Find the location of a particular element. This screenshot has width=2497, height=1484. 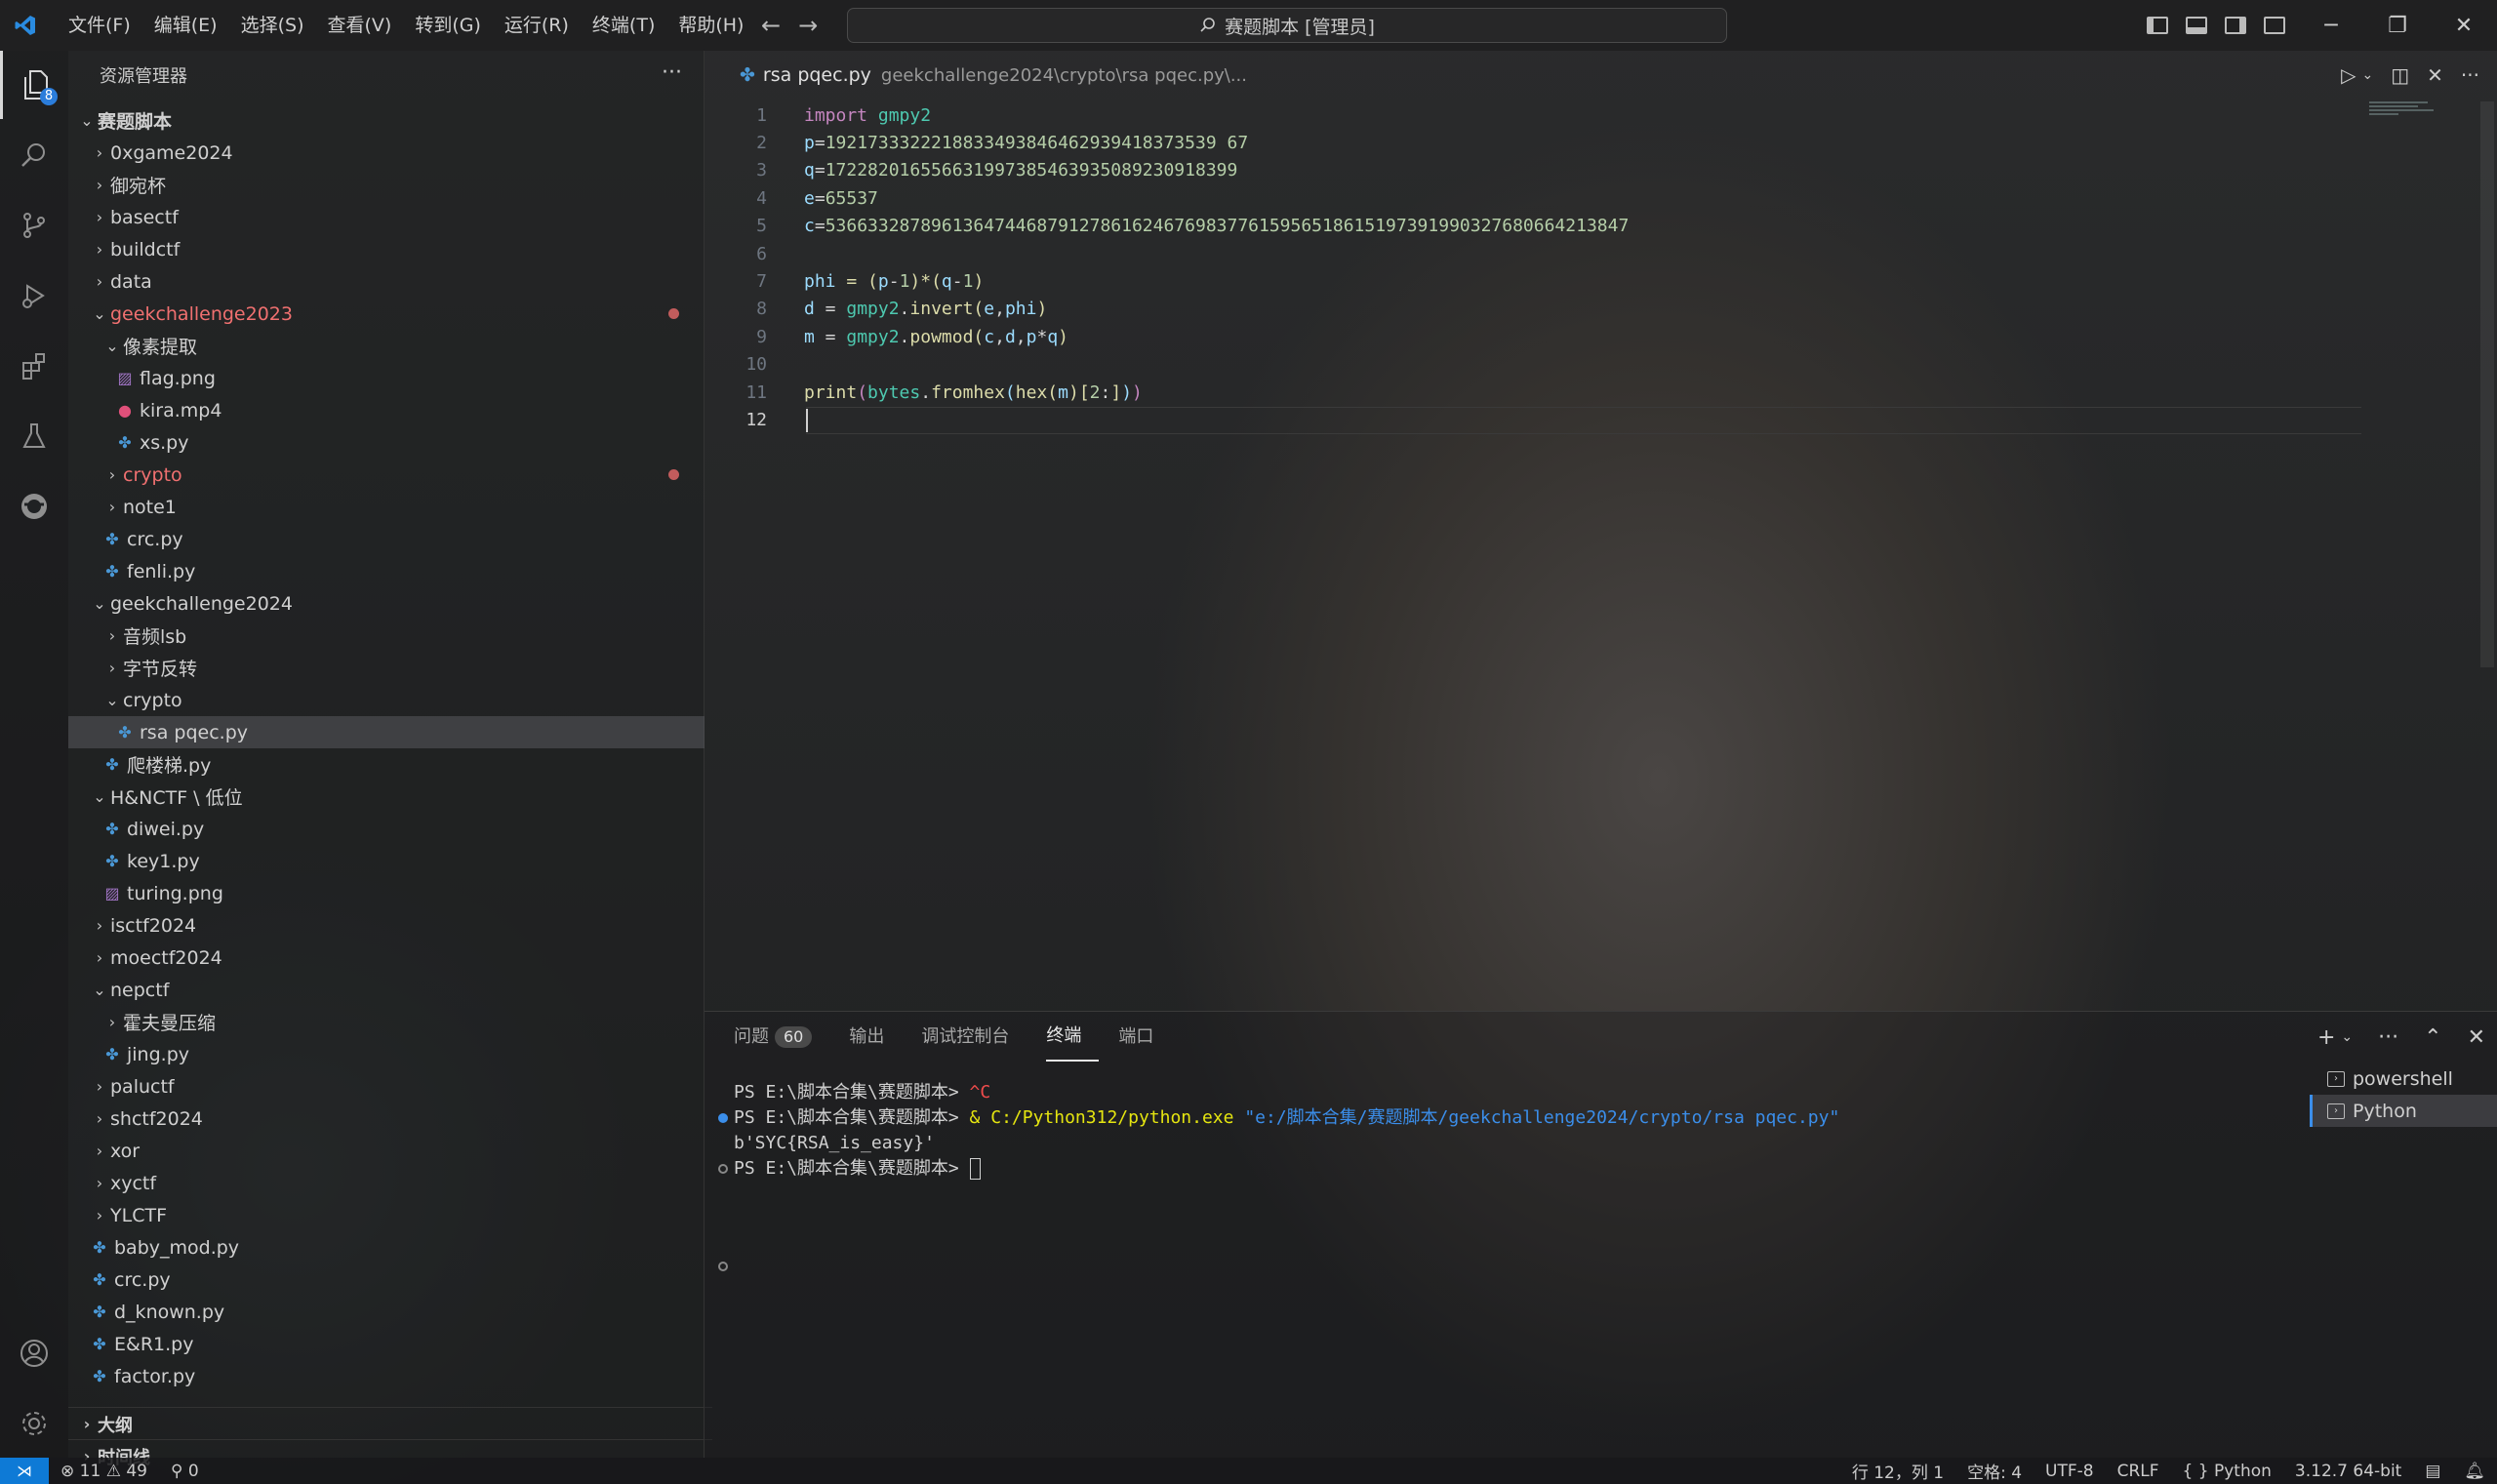

minimize-button: ─ is located at coordinates (2331, 25).